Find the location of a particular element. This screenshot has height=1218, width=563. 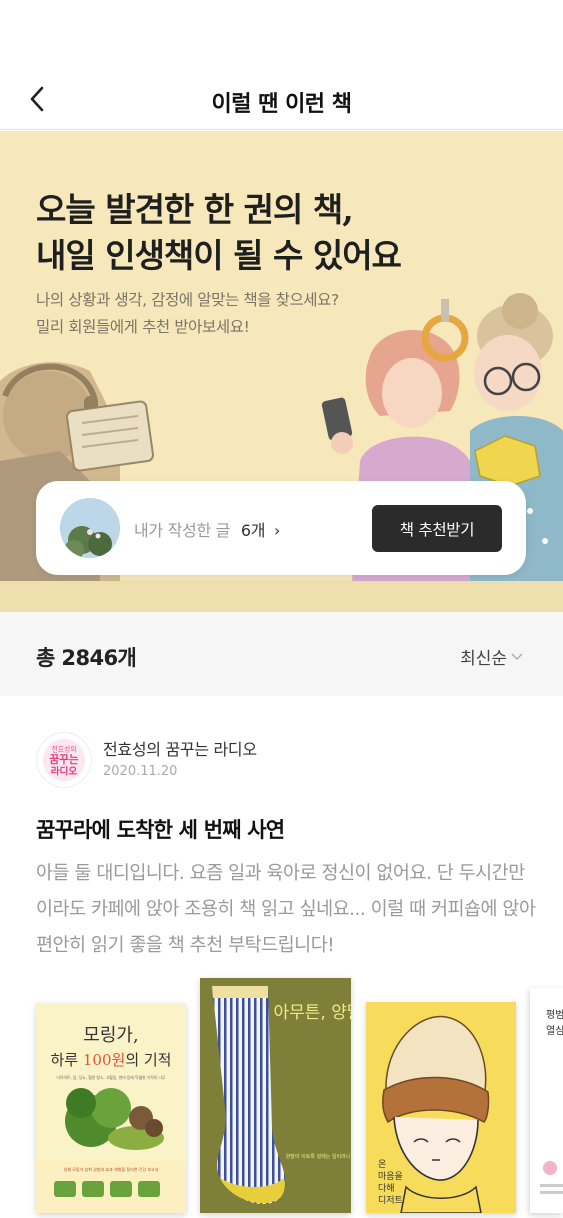

page-title: 이럴 땐 이런 책 is located at coordinates (281, 104).